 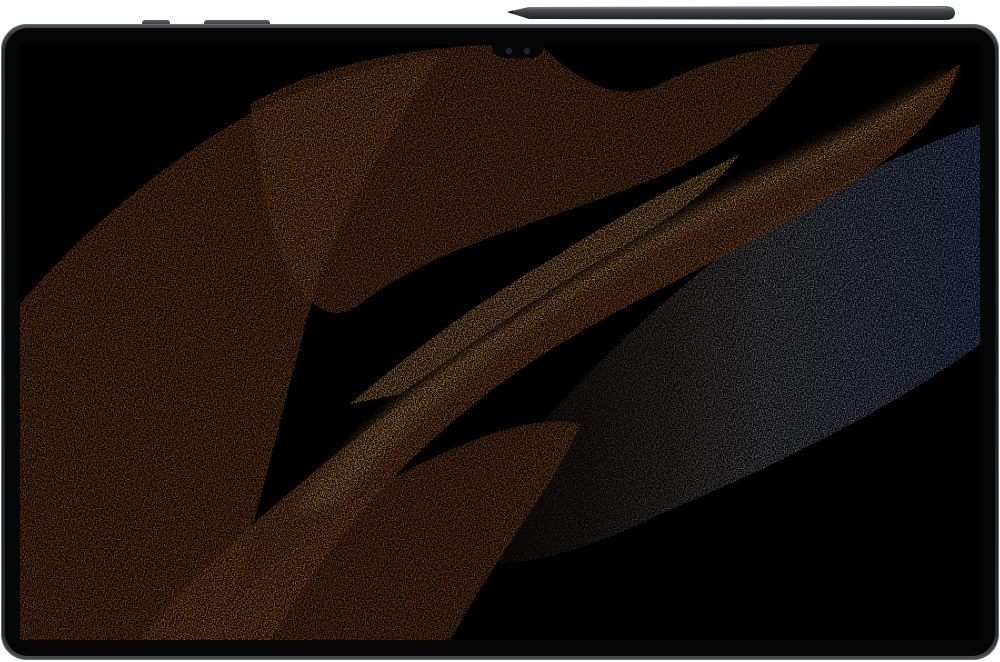 What do you see at coordinates (518, 51) in the screenshot?
I see `camera-notch` at bounding box center [518, 51].